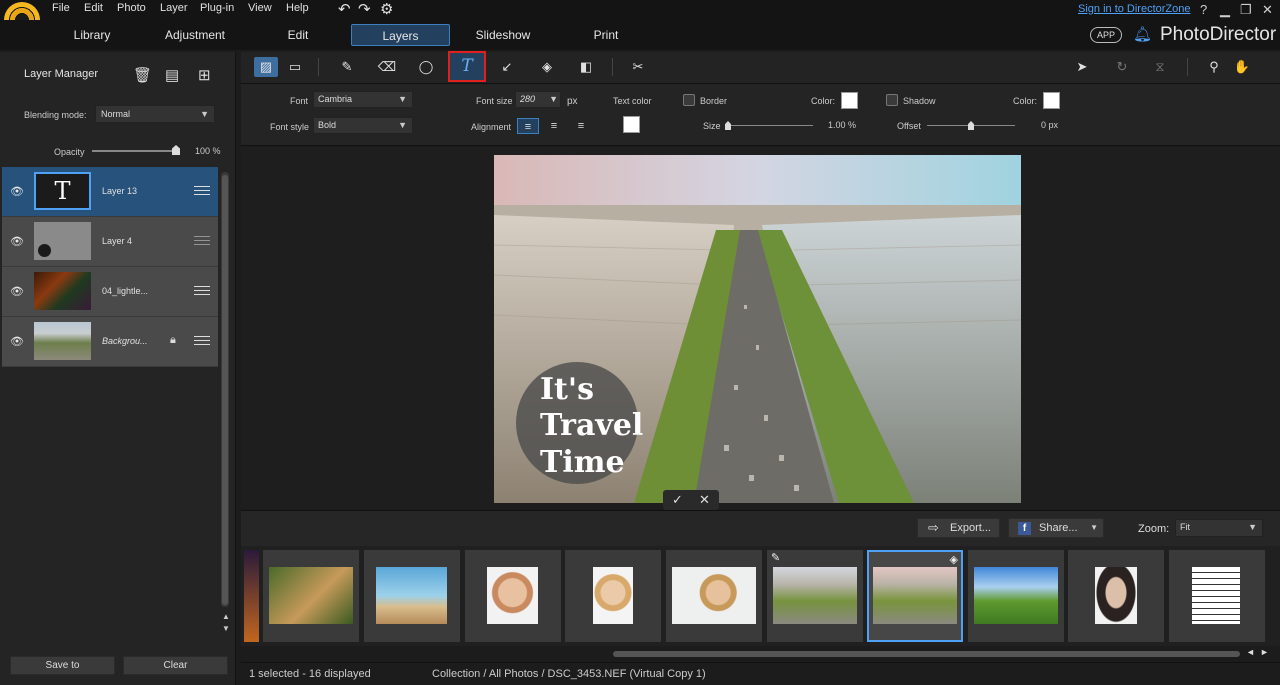  Describe the element at coordinates (1082, 67) in the screenshot. I see `select-arrow-icon: ➤` at that location.